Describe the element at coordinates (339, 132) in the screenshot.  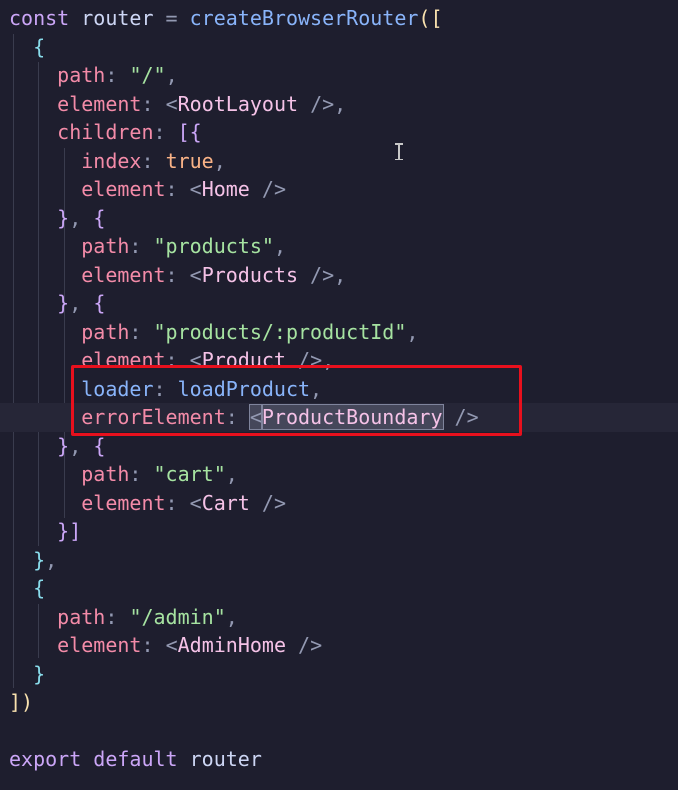
I see `code-line-5: children: [{` at that location.